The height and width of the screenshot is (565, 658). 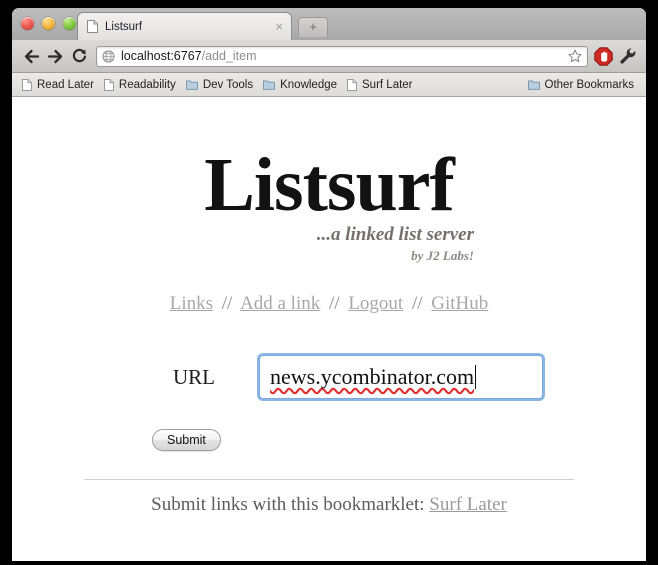 What do you see at coordinates (186, 440) in the screenshot?
I see `submit-button: Submit` at bounding box center [186, 440].